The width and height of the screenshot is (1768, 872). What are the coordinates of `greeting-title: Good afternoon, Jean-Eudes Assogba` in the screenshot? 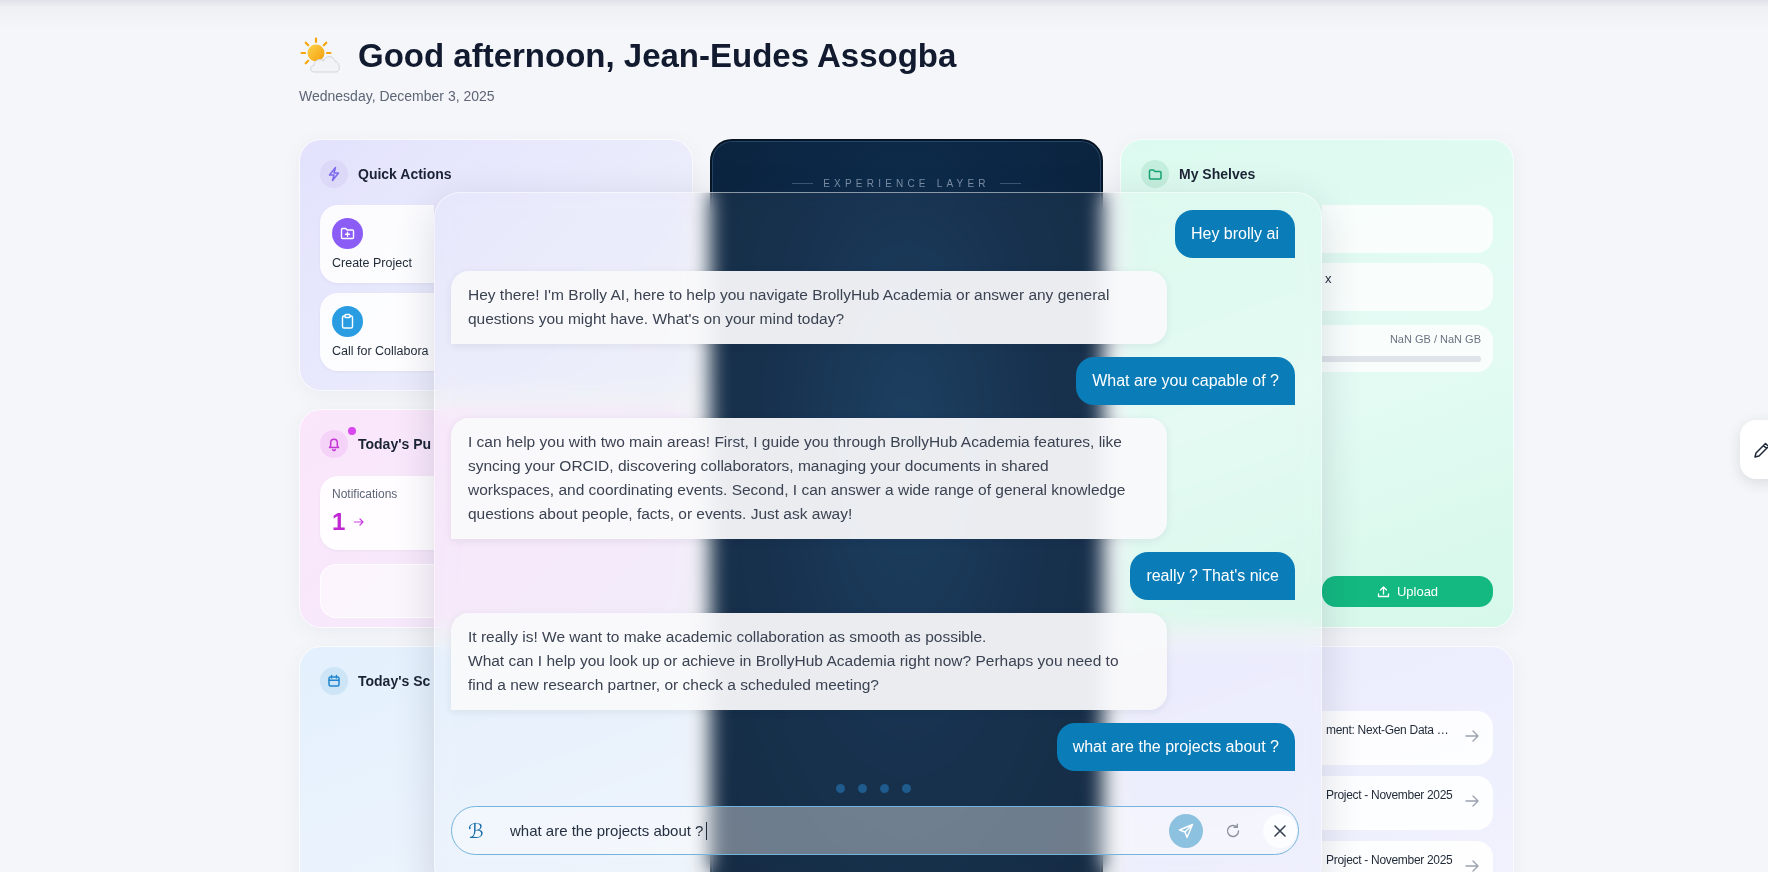 It's located at (657, 56).